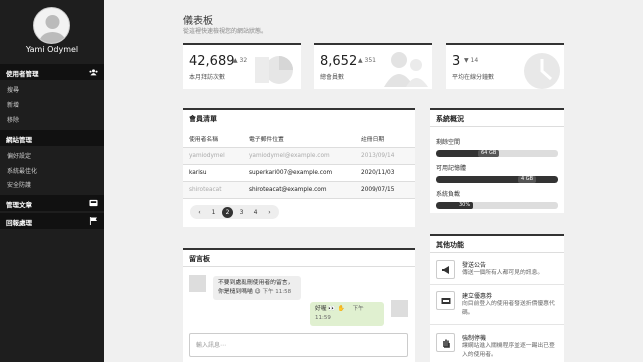 The image size is (643, 362). Describe the element at coordinates (19, 205) in the screenshot. I see `menu-manage-articles-label: 管理文章` at that location.